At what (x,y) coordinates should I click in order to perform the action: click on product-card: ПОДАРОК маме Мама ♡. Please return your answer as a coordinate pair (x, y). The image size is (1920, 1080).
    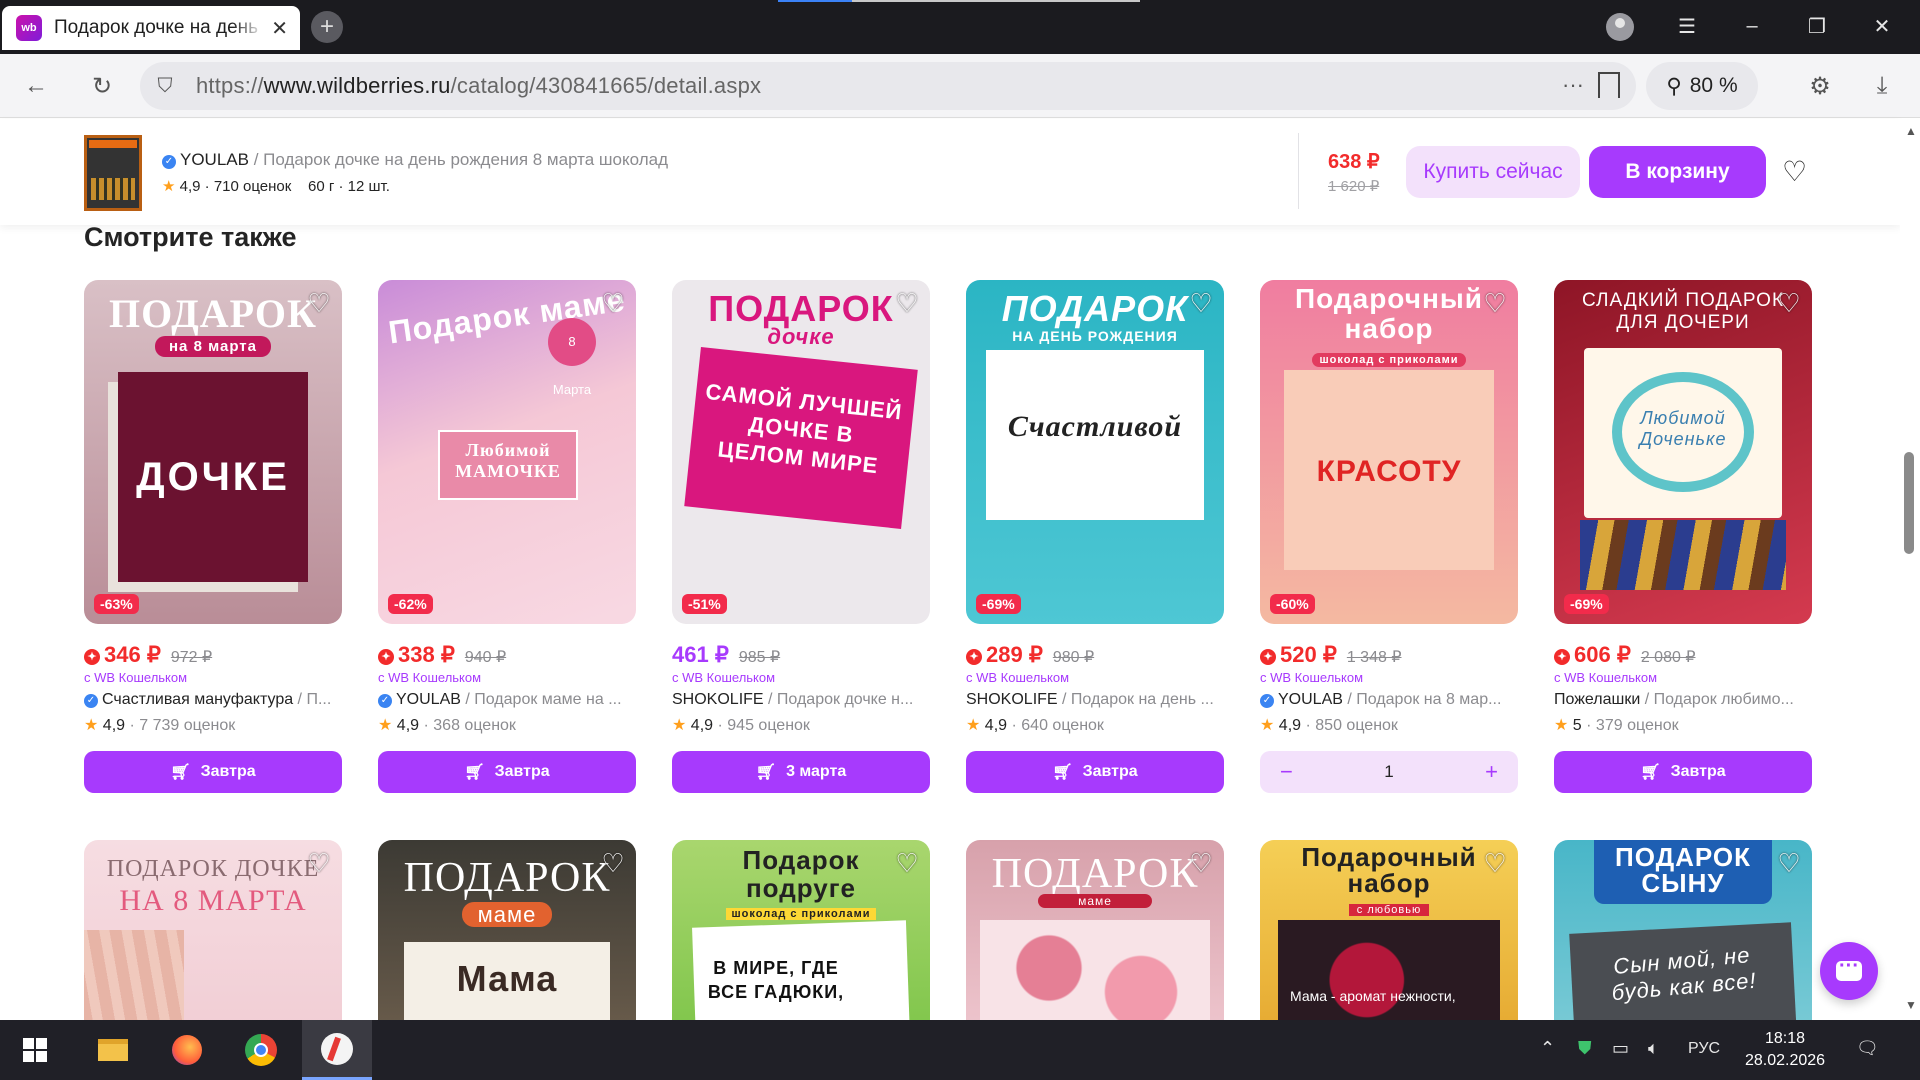
    Looking at the image, I should click on (507, 940).